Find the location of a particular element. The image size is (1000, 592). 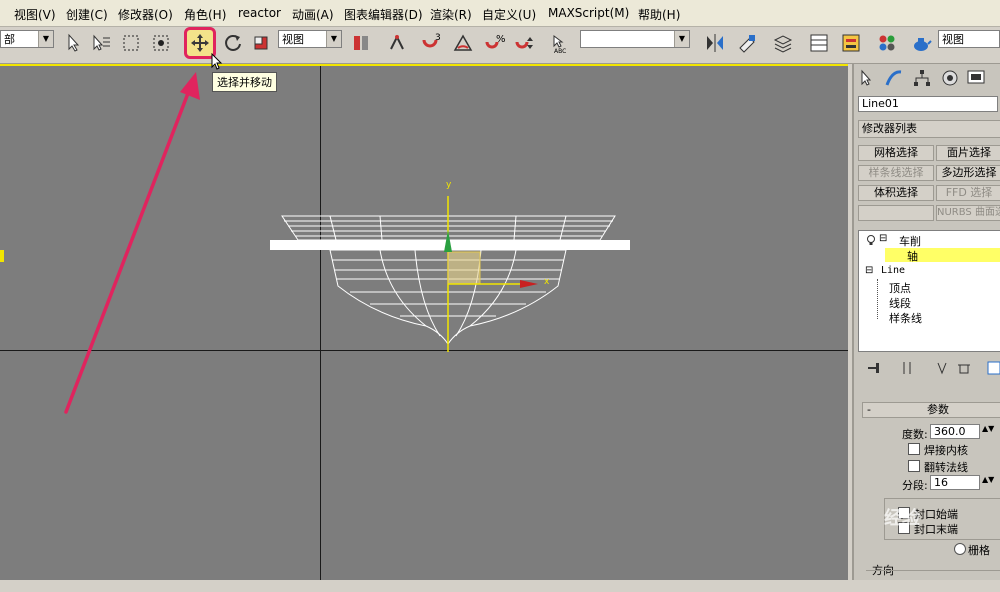

snap-3d-button: 3 is located at coordinates (431, 43).